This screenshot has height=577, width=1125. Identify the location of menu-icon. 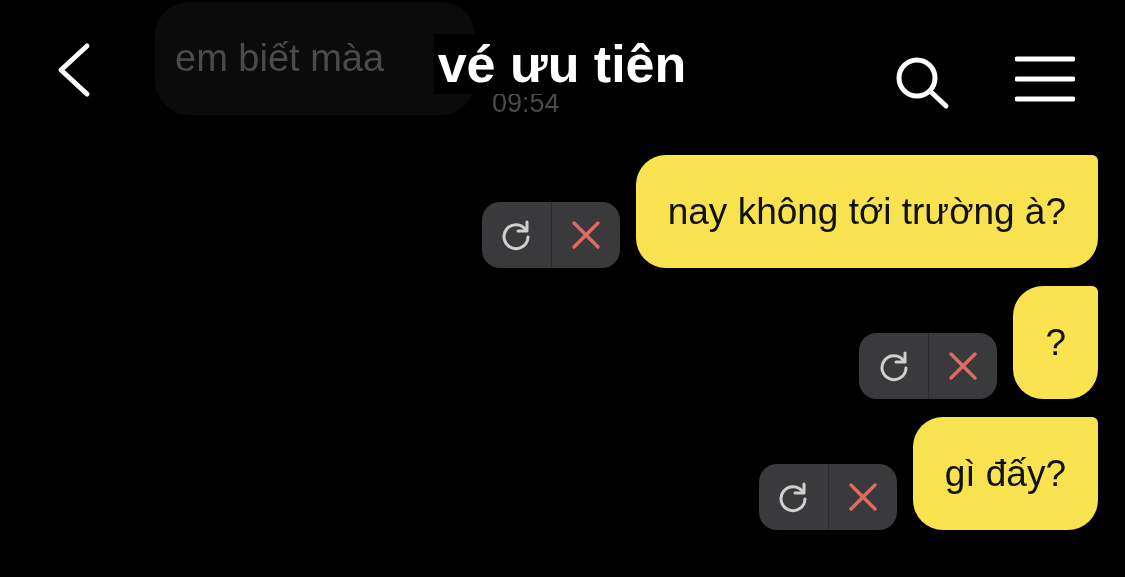
(1045, 79).